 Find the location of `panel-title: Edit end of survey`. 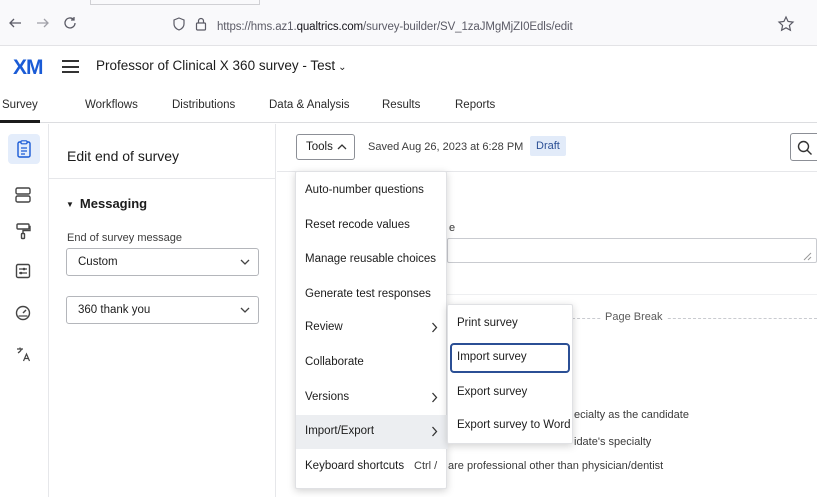

panel-title: Edit end of survey is located at coordinates (123, 156).